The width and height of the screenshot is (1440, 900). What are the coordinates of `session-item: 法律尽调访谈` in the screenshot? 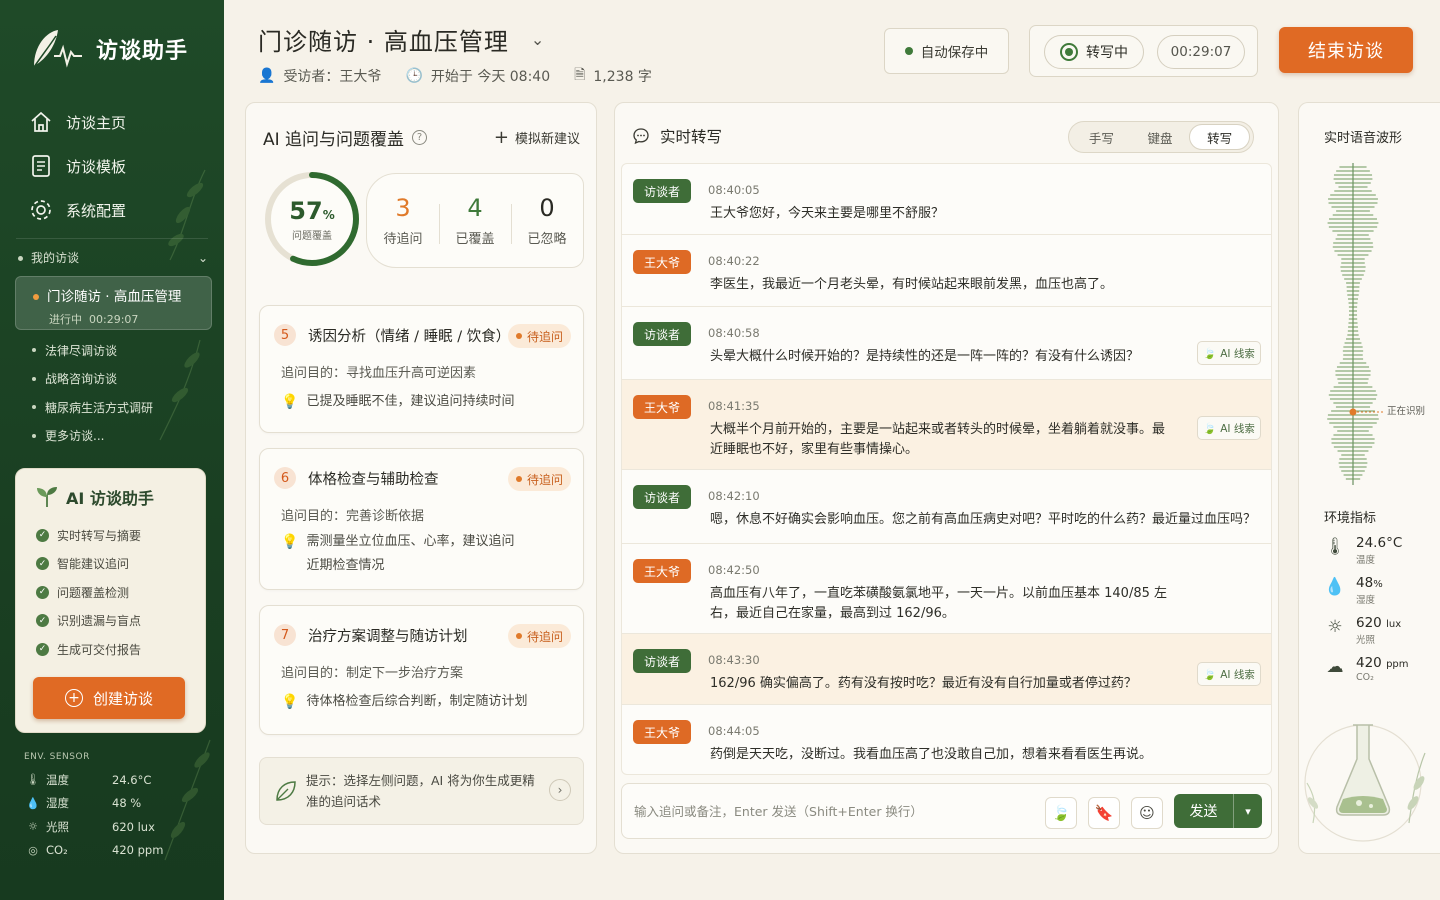 It's located at (92, 350).